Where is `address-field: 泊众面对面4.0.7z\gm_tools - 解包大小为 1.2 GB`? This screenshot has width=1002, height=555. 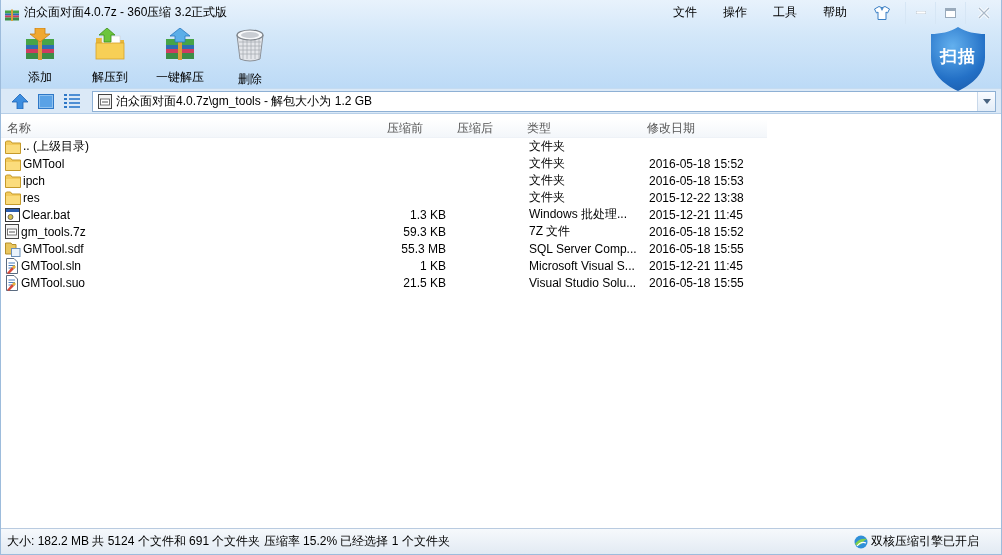 address-field: 泊众面对面4.0.7z\gm_tools - 解包大小为 1.2 GB is located at coordinates (544, 101).